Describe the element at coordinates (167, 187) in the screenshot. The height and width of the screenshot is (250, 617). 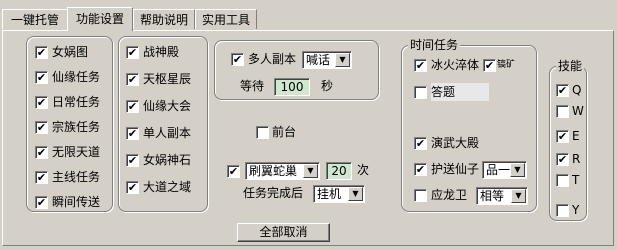
I see `event-task-label: 大道之域` at that location.